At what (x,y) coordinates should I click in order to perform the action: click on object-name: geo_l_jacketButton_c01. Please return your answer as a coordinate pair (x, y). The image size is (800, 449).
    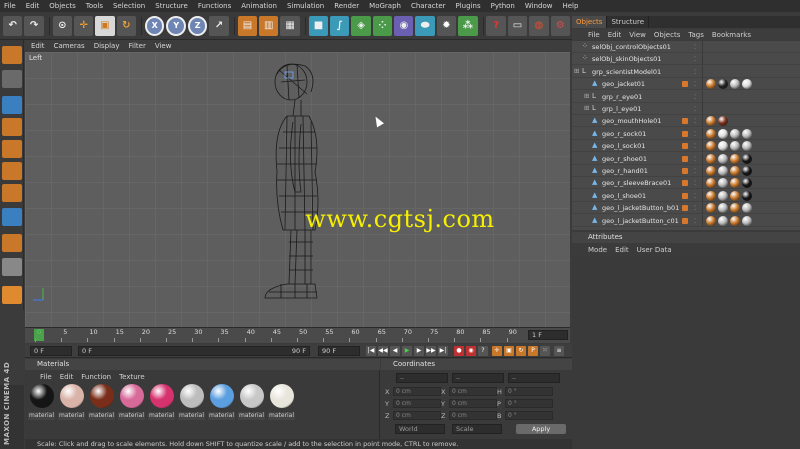
    Looking at the image, I should click on (640, 221).